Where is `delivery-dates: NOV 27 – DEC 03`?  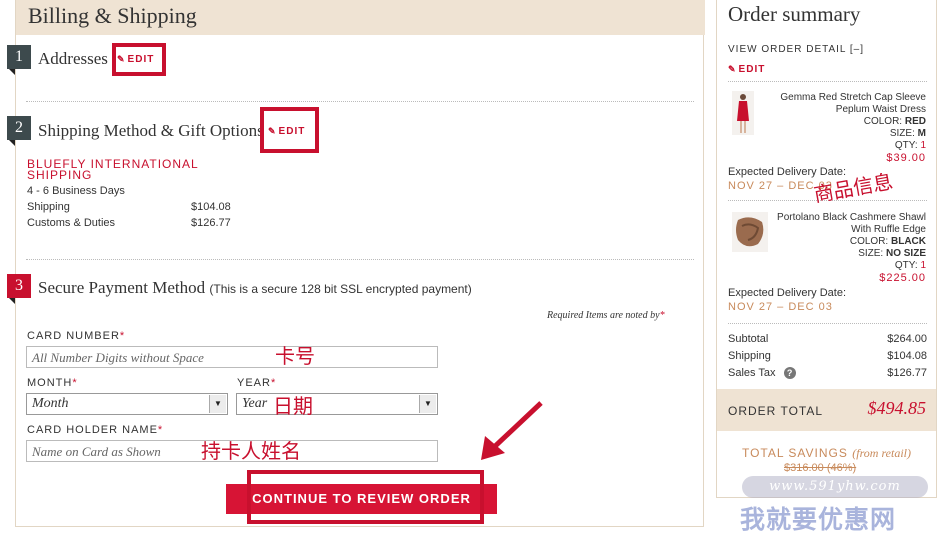
delivery-dates: NOV 27 – DEC 03 is located at coordinates (780, 307).